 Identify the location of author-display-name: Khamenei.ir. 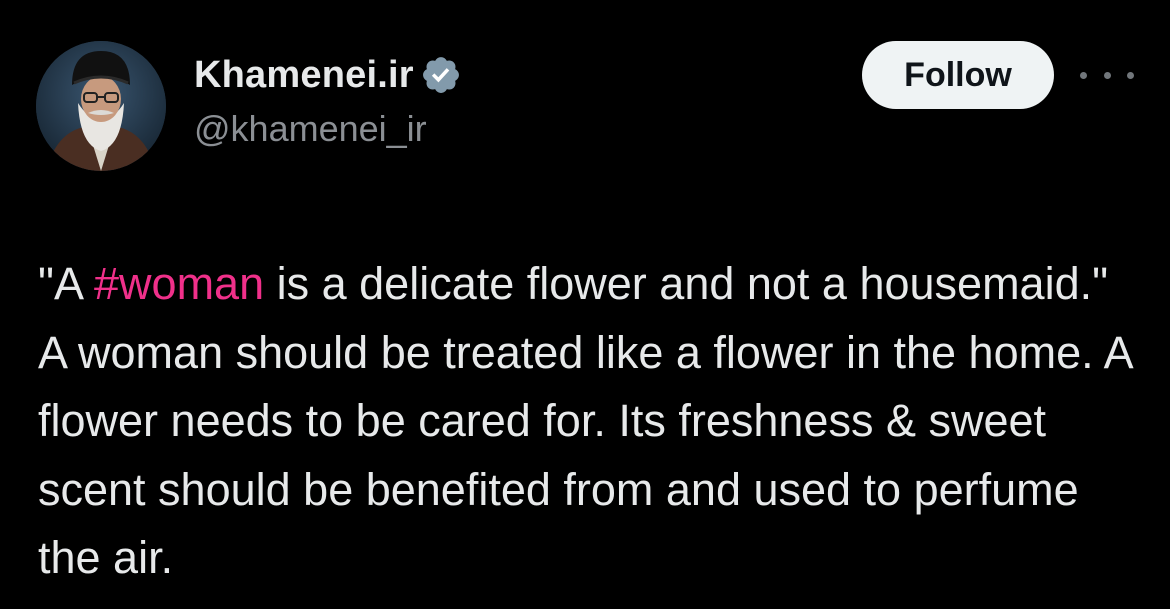
(304, 75).